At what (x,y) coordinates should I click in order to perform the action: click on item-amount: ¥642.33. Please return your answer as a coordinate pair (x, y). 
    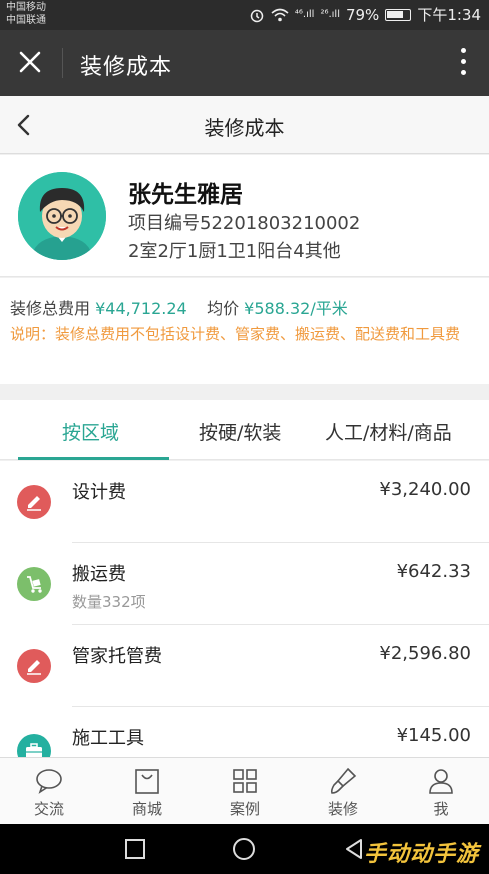
    Looking at the image, I should click on (433, 571).